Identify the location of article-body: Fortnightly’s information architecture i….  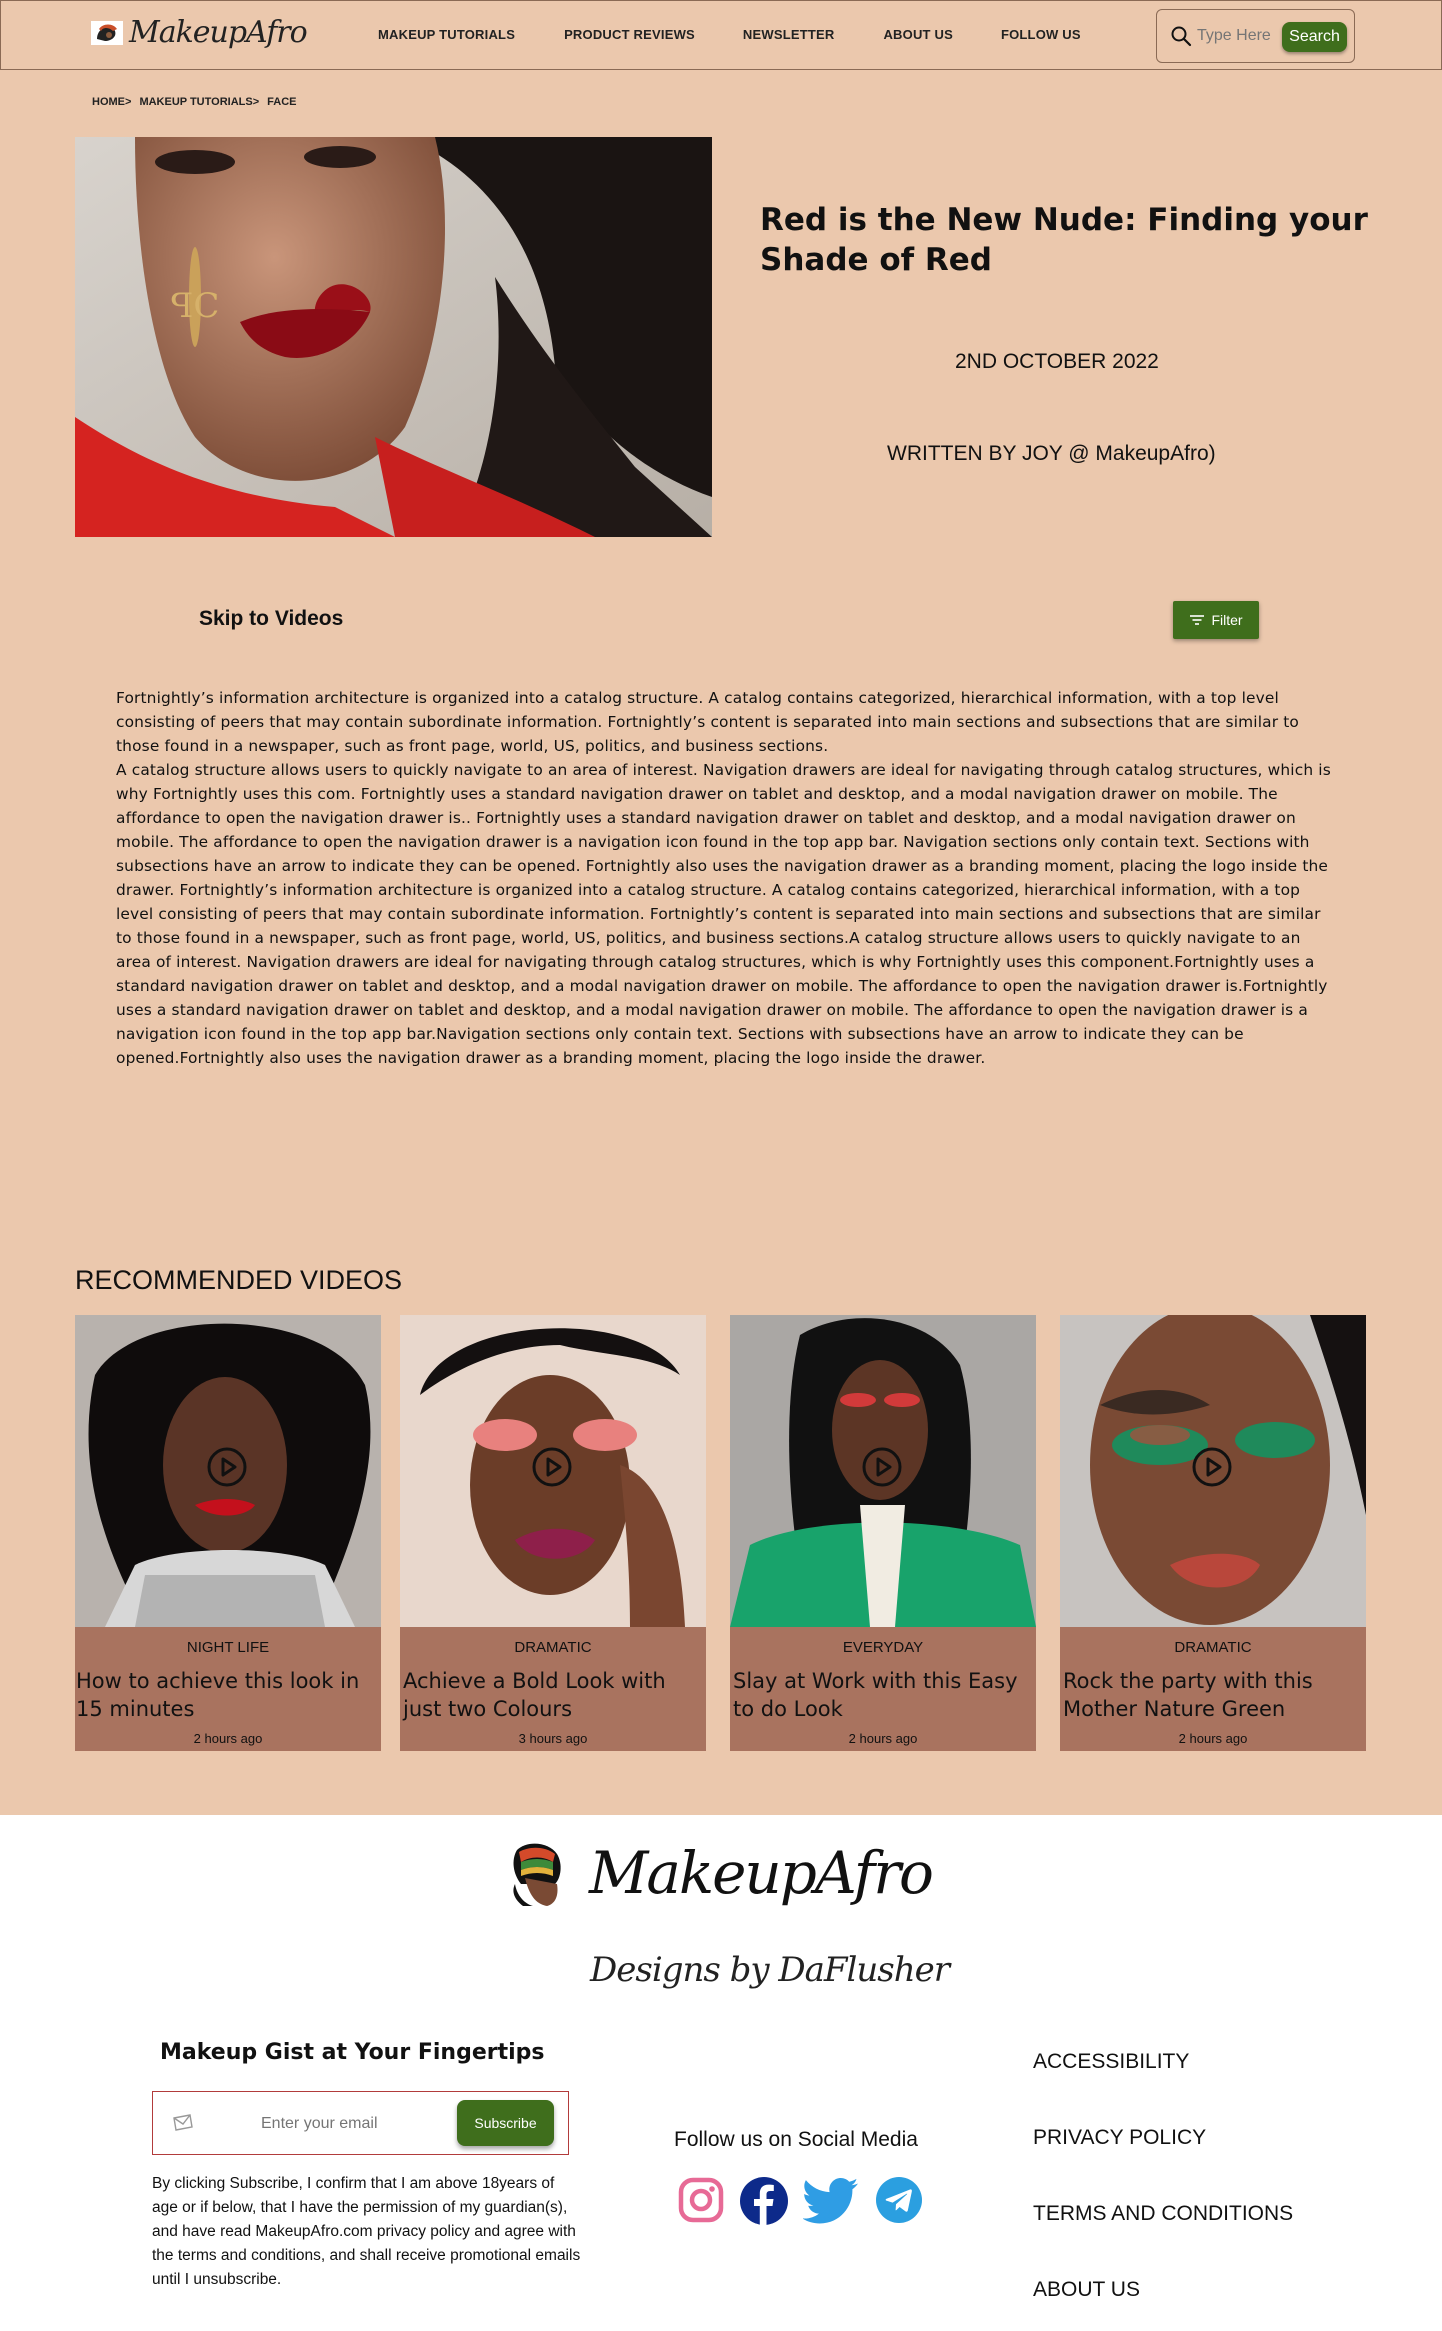
(723, 878).